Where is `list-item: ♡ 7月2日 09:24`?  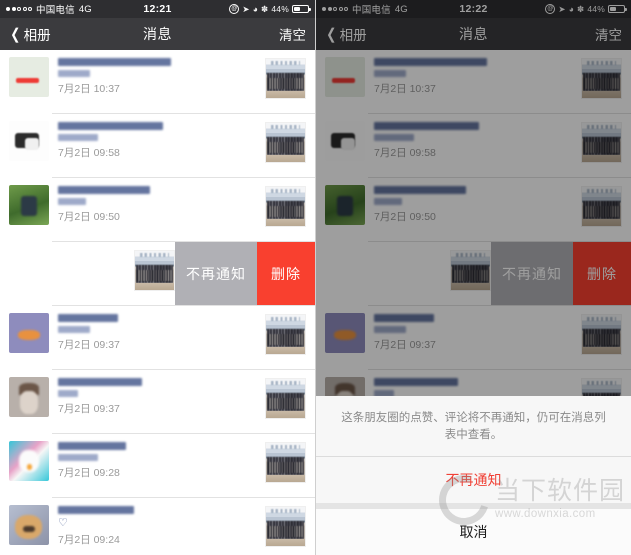 list-item: ♡ 7月2日 09:24 is located at coordinates (157, 526).